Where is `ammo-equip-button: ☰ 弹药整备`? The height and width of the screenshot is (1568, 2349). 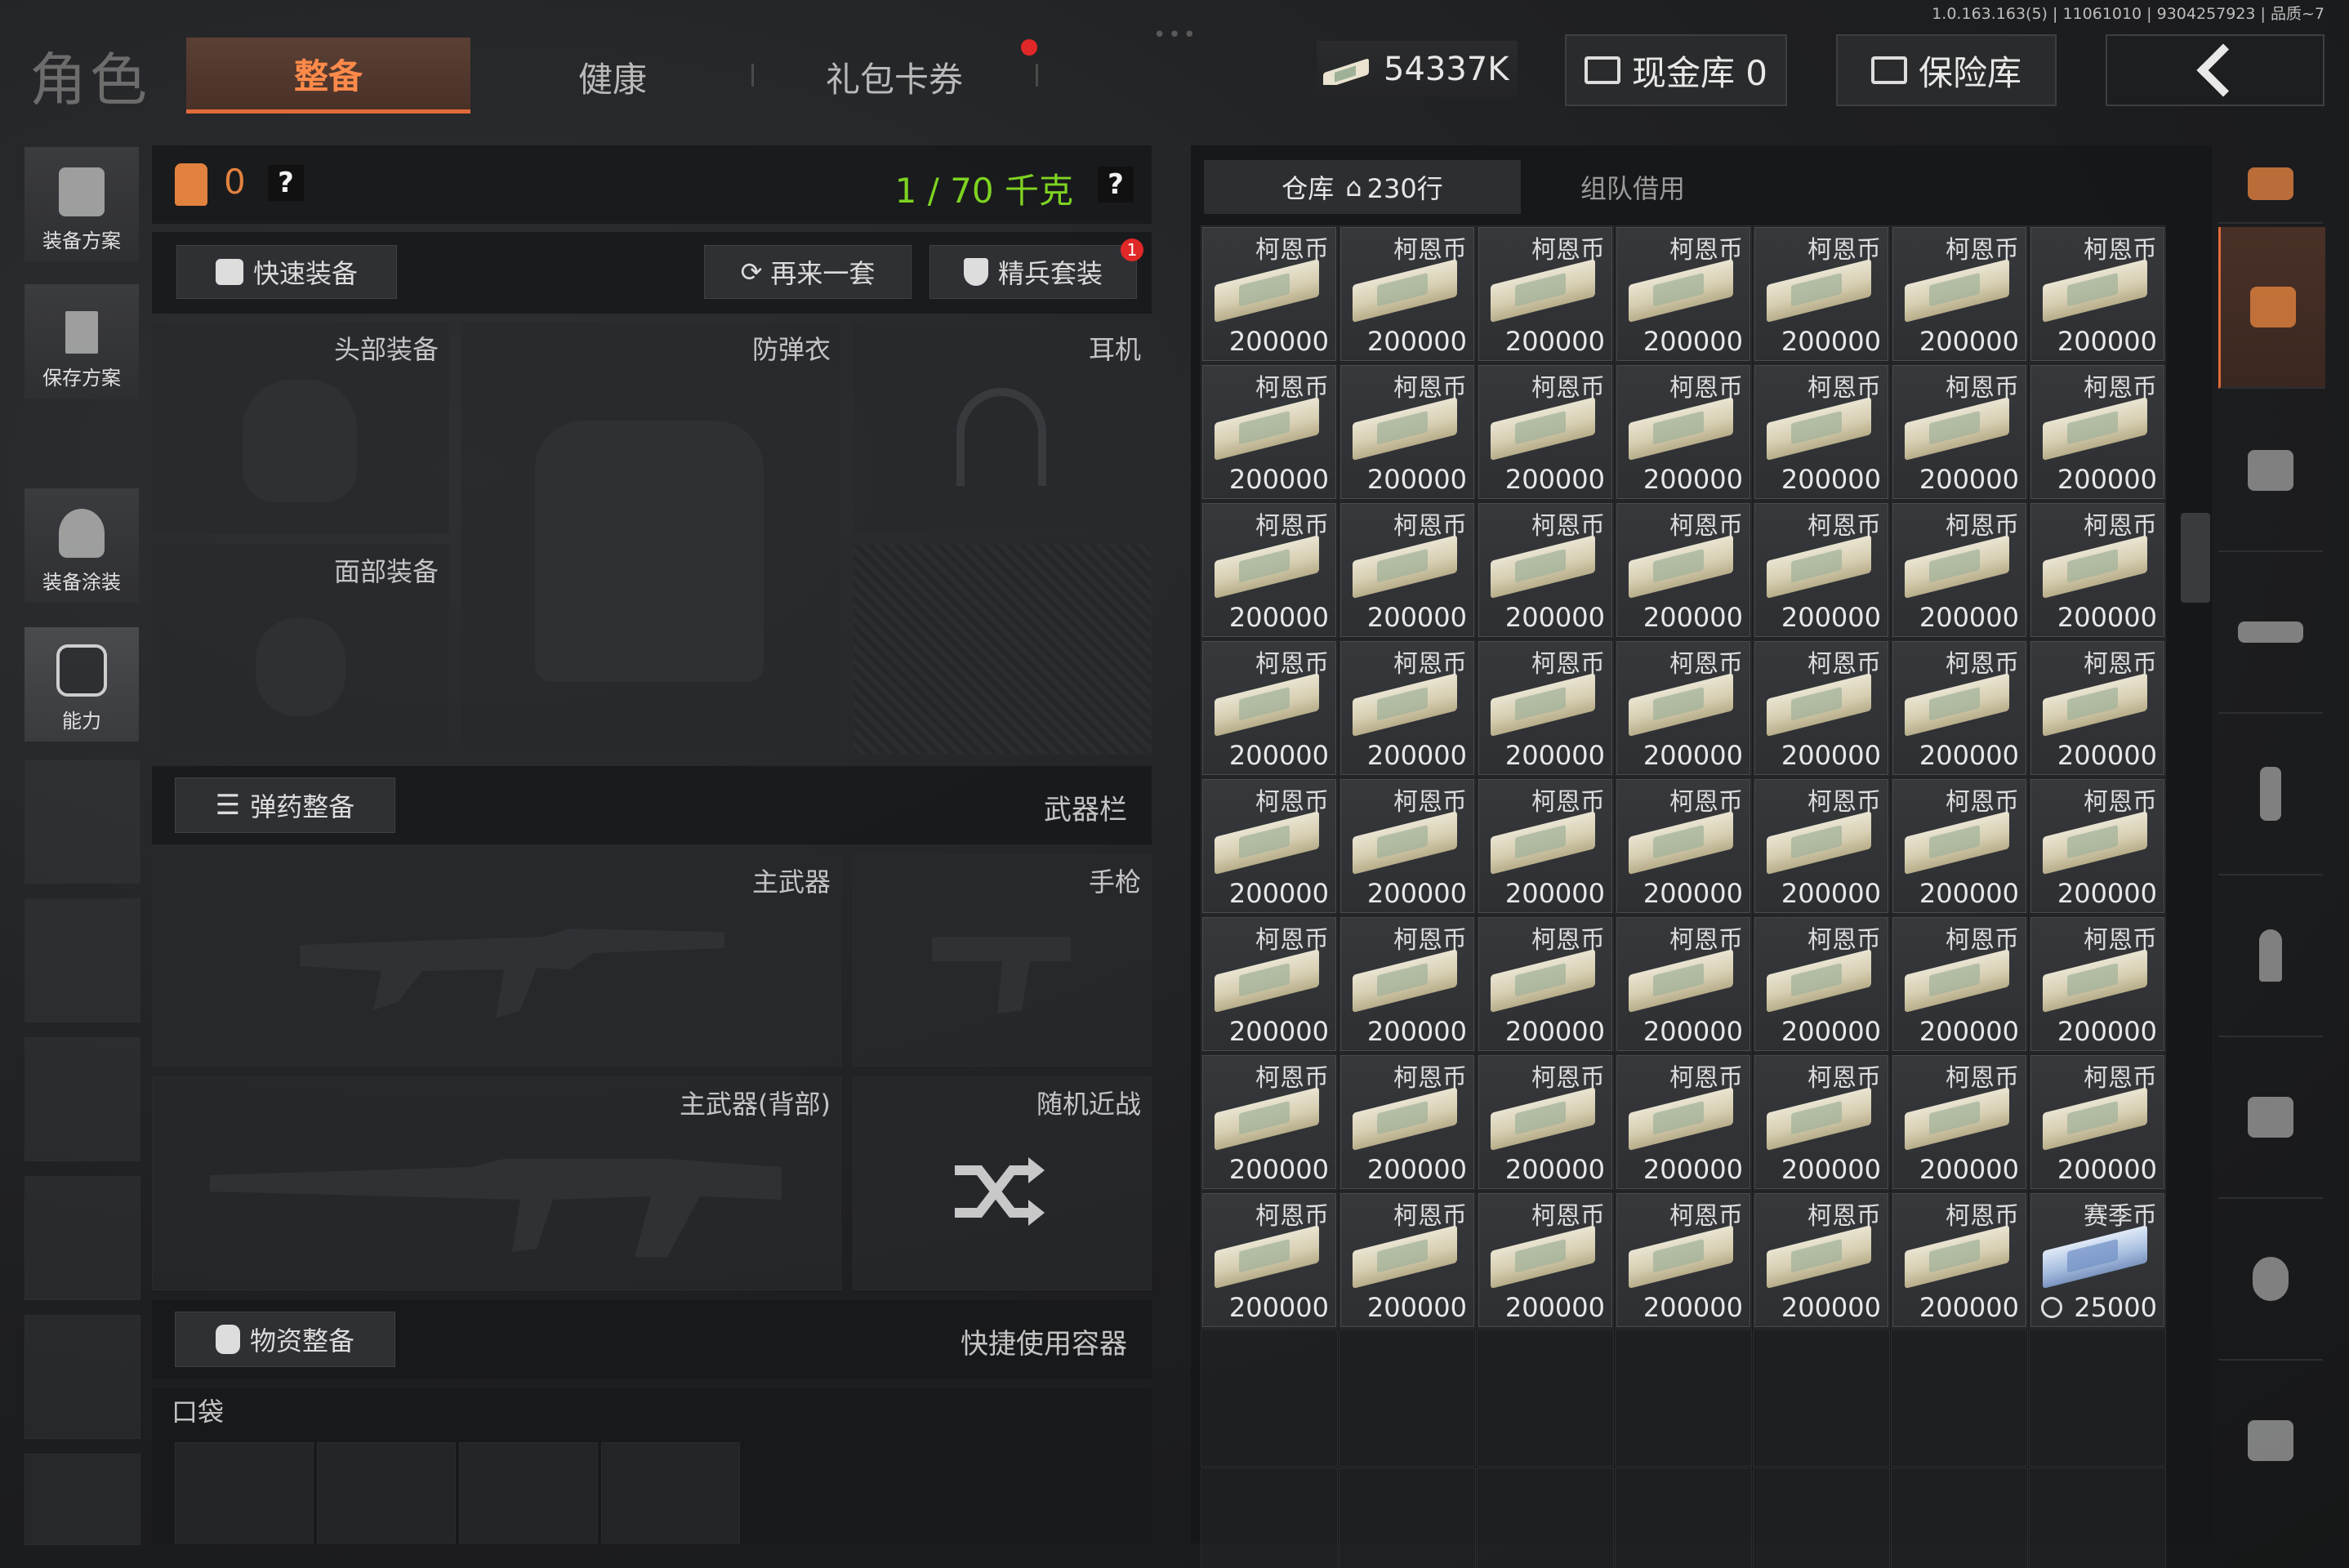 ammo-equip-button: ☰ 弹药整备 is located at coordinates (285, 805).